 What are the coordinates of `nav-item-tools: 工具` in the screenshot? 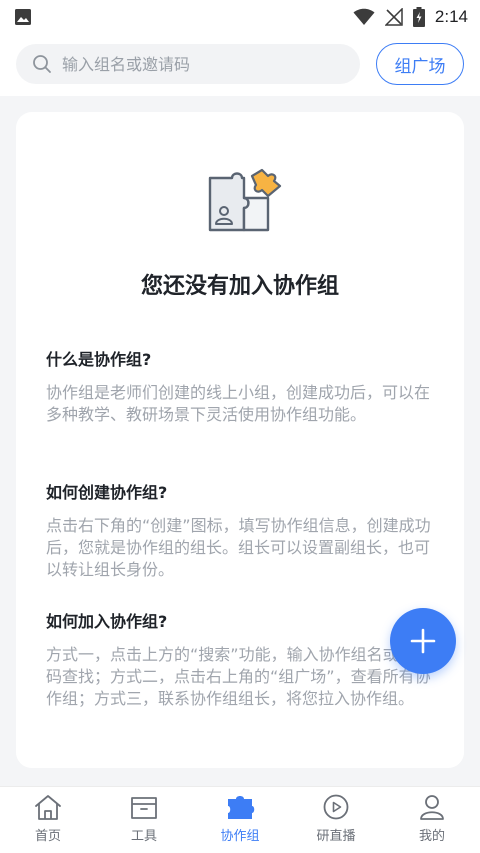 It's located at (144, 820).